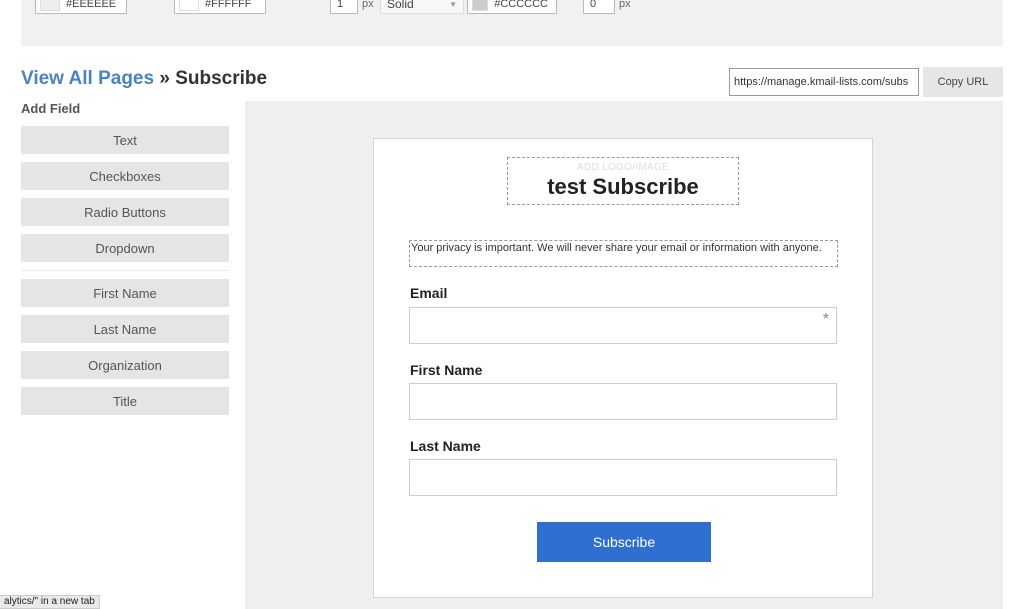 The height and width of the screenshot is (609, 1024). I want to click on last-name-field, so click(623, 477).